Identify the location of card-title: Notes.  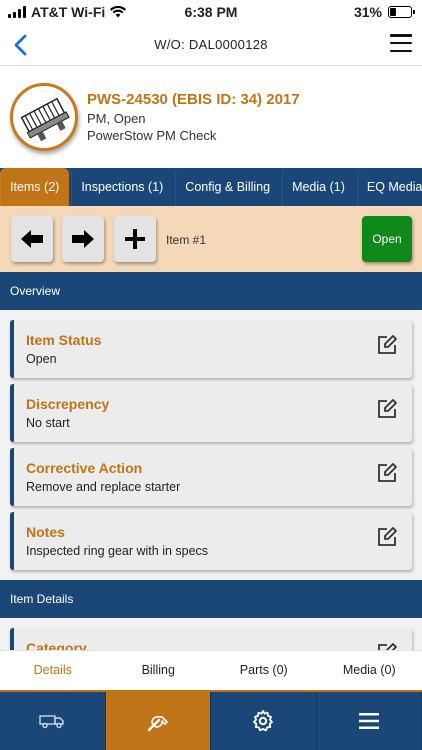
(45, 532).